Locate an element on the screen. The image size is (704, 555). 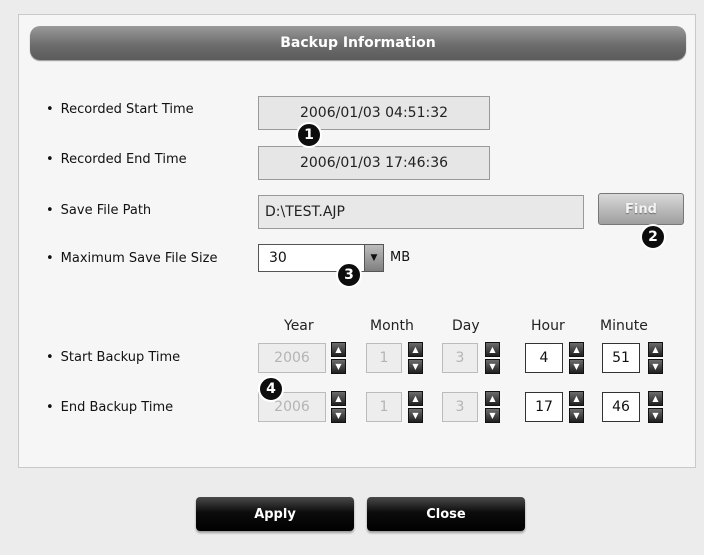
max-size-value: 30 is located at coordinates (278, 258).